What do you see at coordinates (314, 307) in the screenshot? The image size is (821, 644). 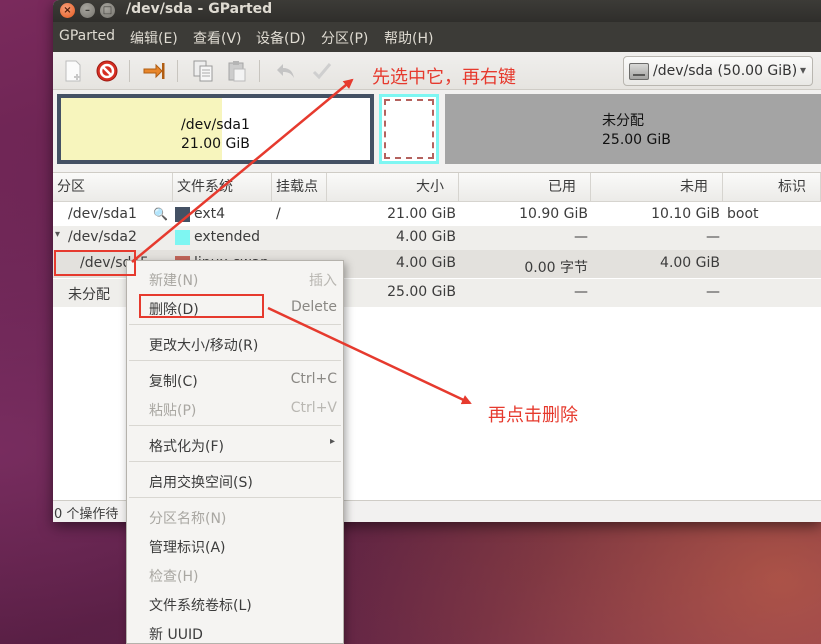 I see `menu-item-shortcut: Delete` at bounding box center [314, 307].